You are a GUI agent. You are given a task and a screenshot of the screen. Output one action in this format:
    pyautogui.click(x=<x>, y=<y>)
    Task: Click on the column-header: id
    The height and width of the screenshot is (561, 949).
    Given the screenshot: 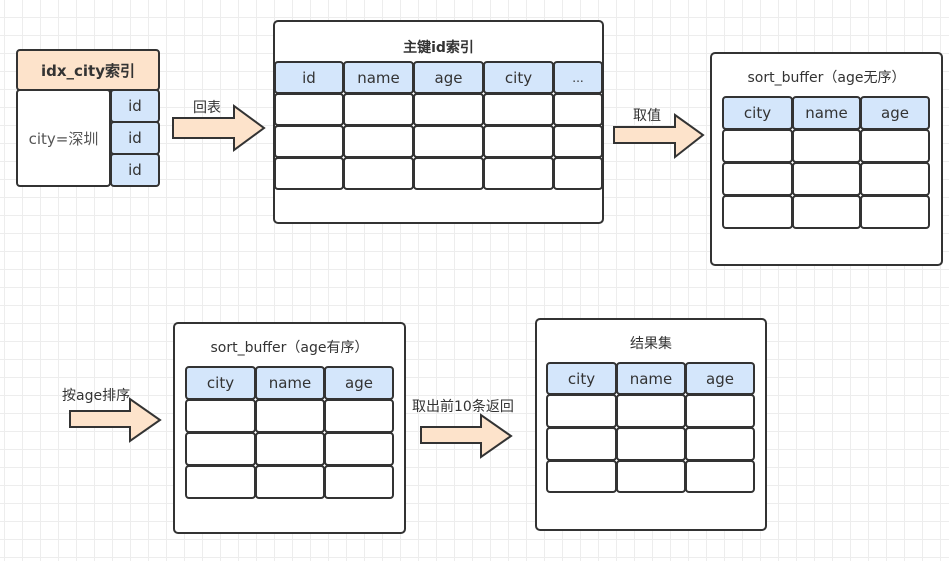 What is the action you would take?
    pyautogui.click(x=309, y=77)
    